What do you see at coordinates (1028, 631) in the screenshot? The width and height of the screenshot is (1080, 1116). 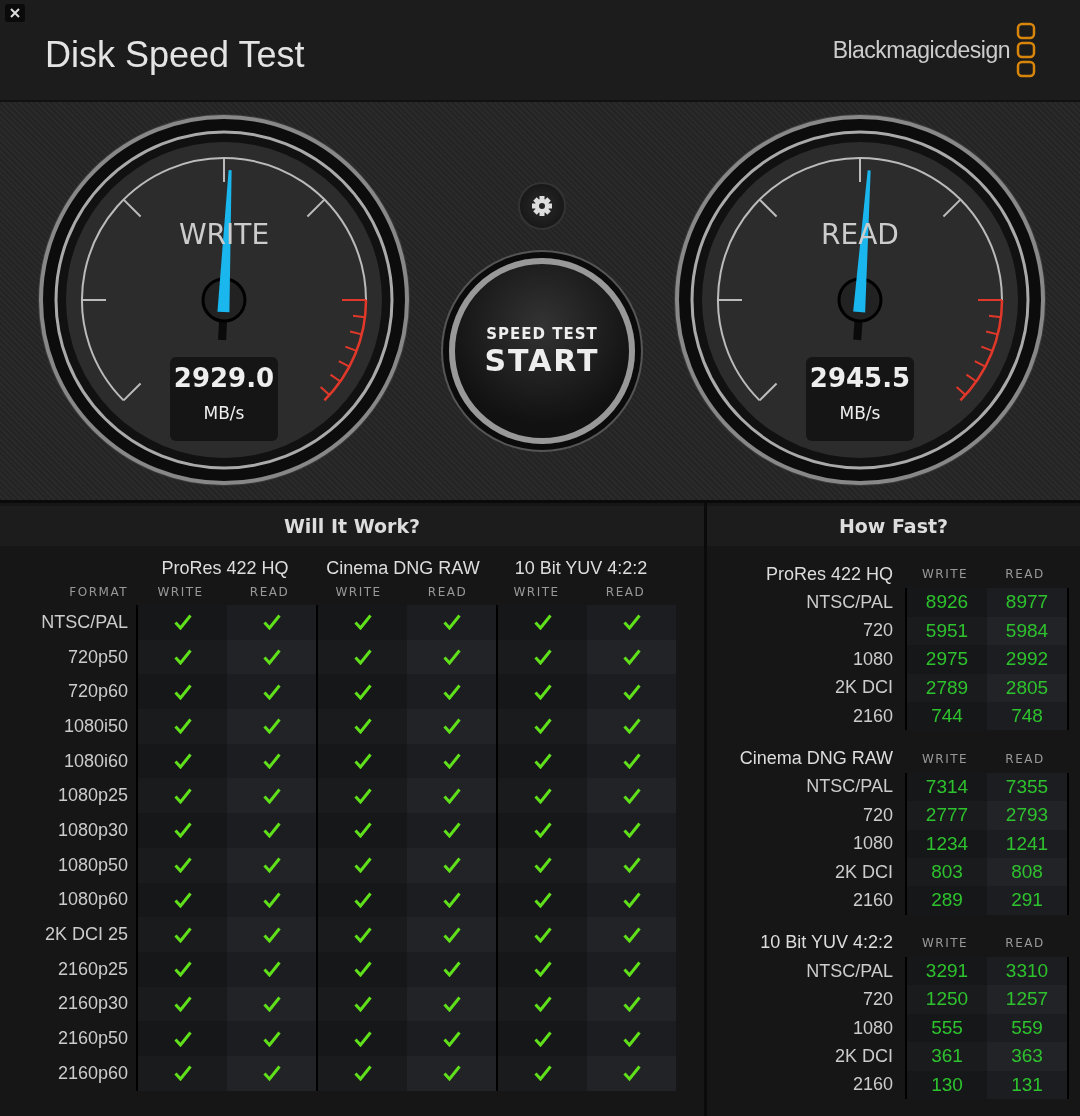 I see `read-speed: 5984` at bounding box center [1028, 631].